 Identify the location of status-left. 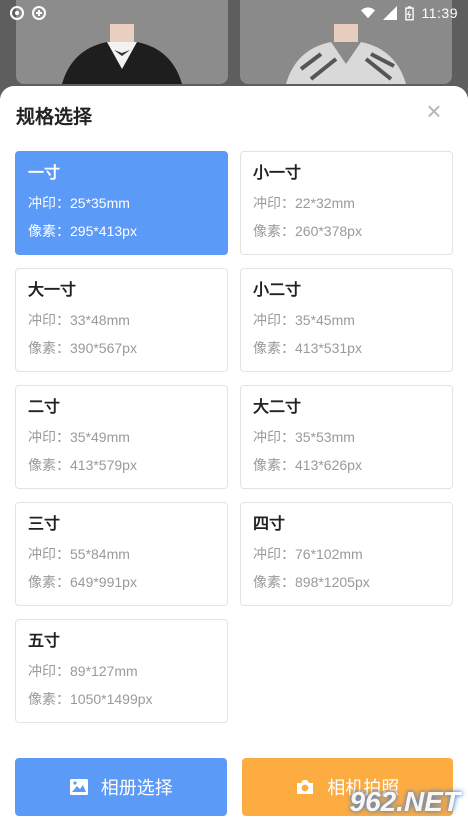
(28, 13).